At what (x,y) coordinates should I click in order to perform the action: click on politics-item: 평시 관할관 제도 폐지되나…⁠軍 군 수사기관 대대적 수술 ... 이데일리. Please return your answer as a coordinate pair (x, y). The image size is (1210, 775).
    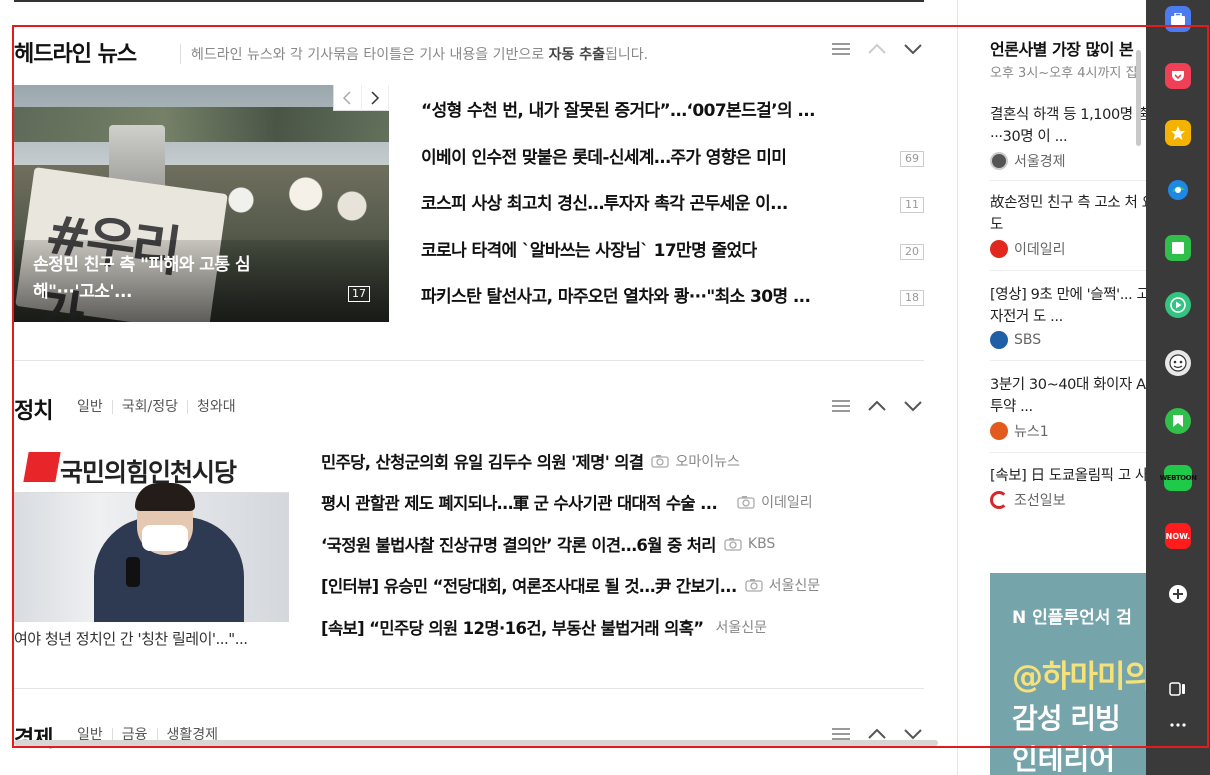
    Looking at the image, I should click on (622, 503).